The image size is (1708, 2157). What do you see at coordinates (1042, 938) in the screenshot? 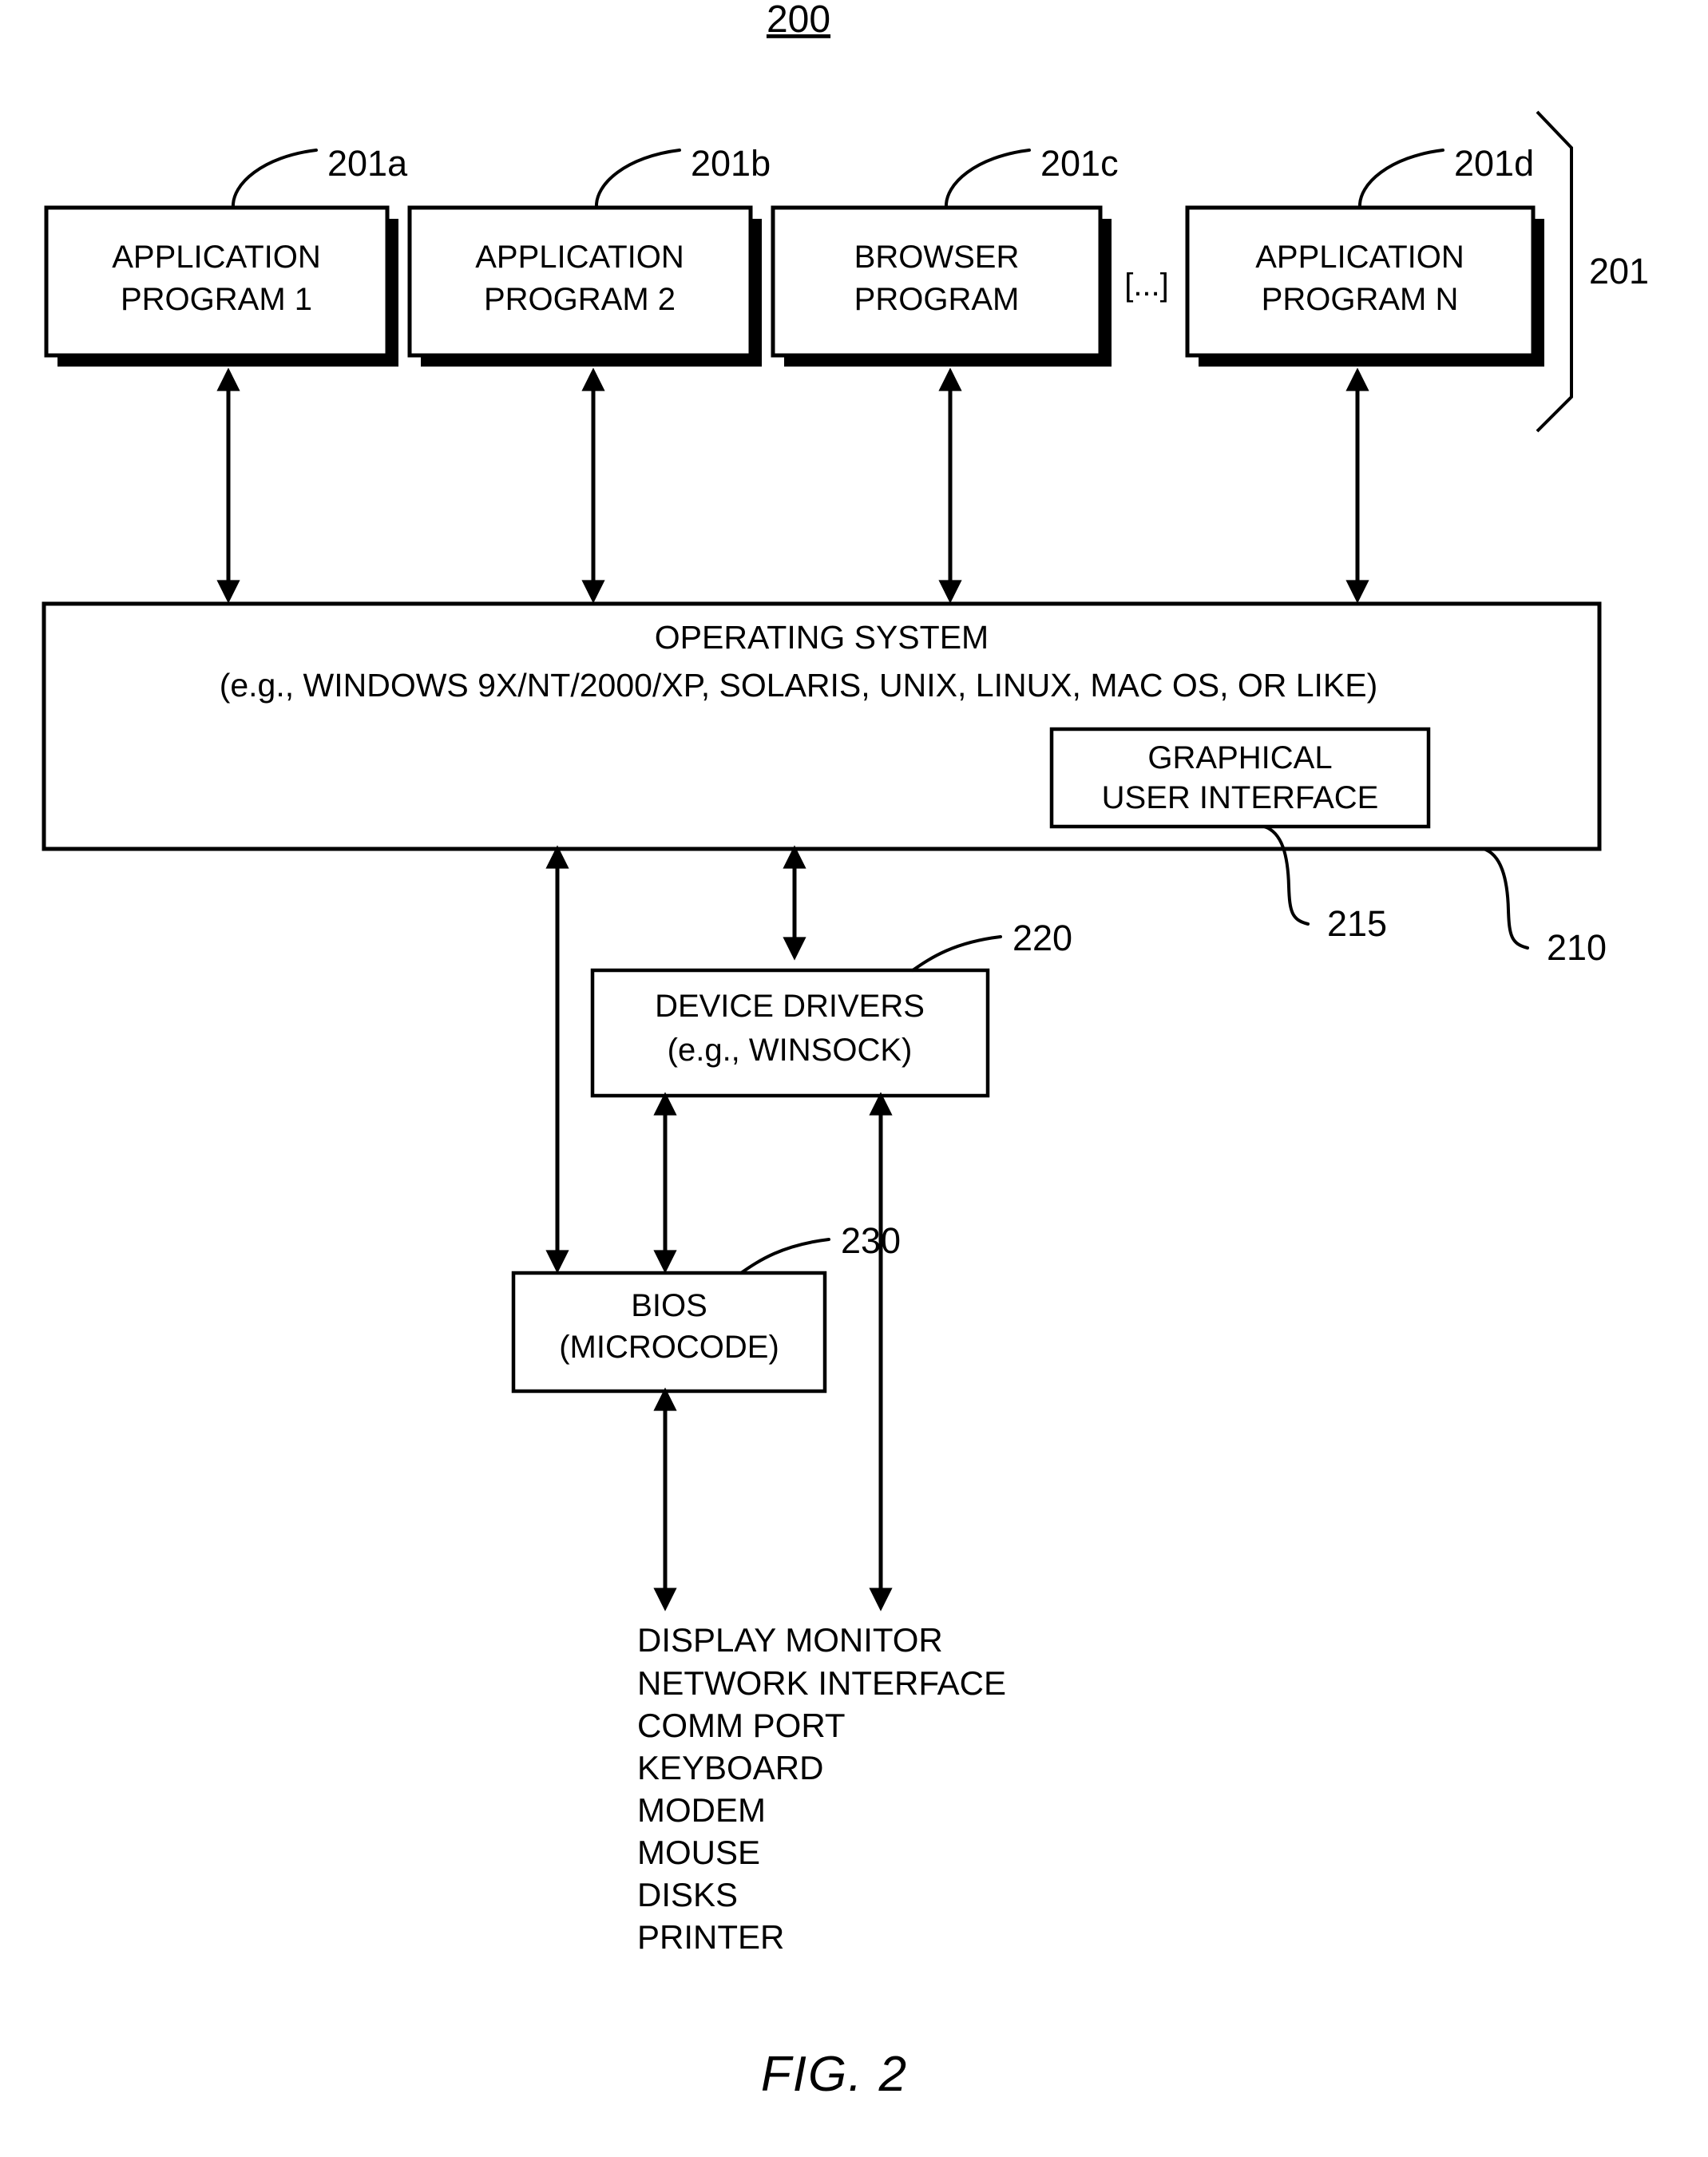
I see `reference-220: 220` at bounding box center [1042, 938].